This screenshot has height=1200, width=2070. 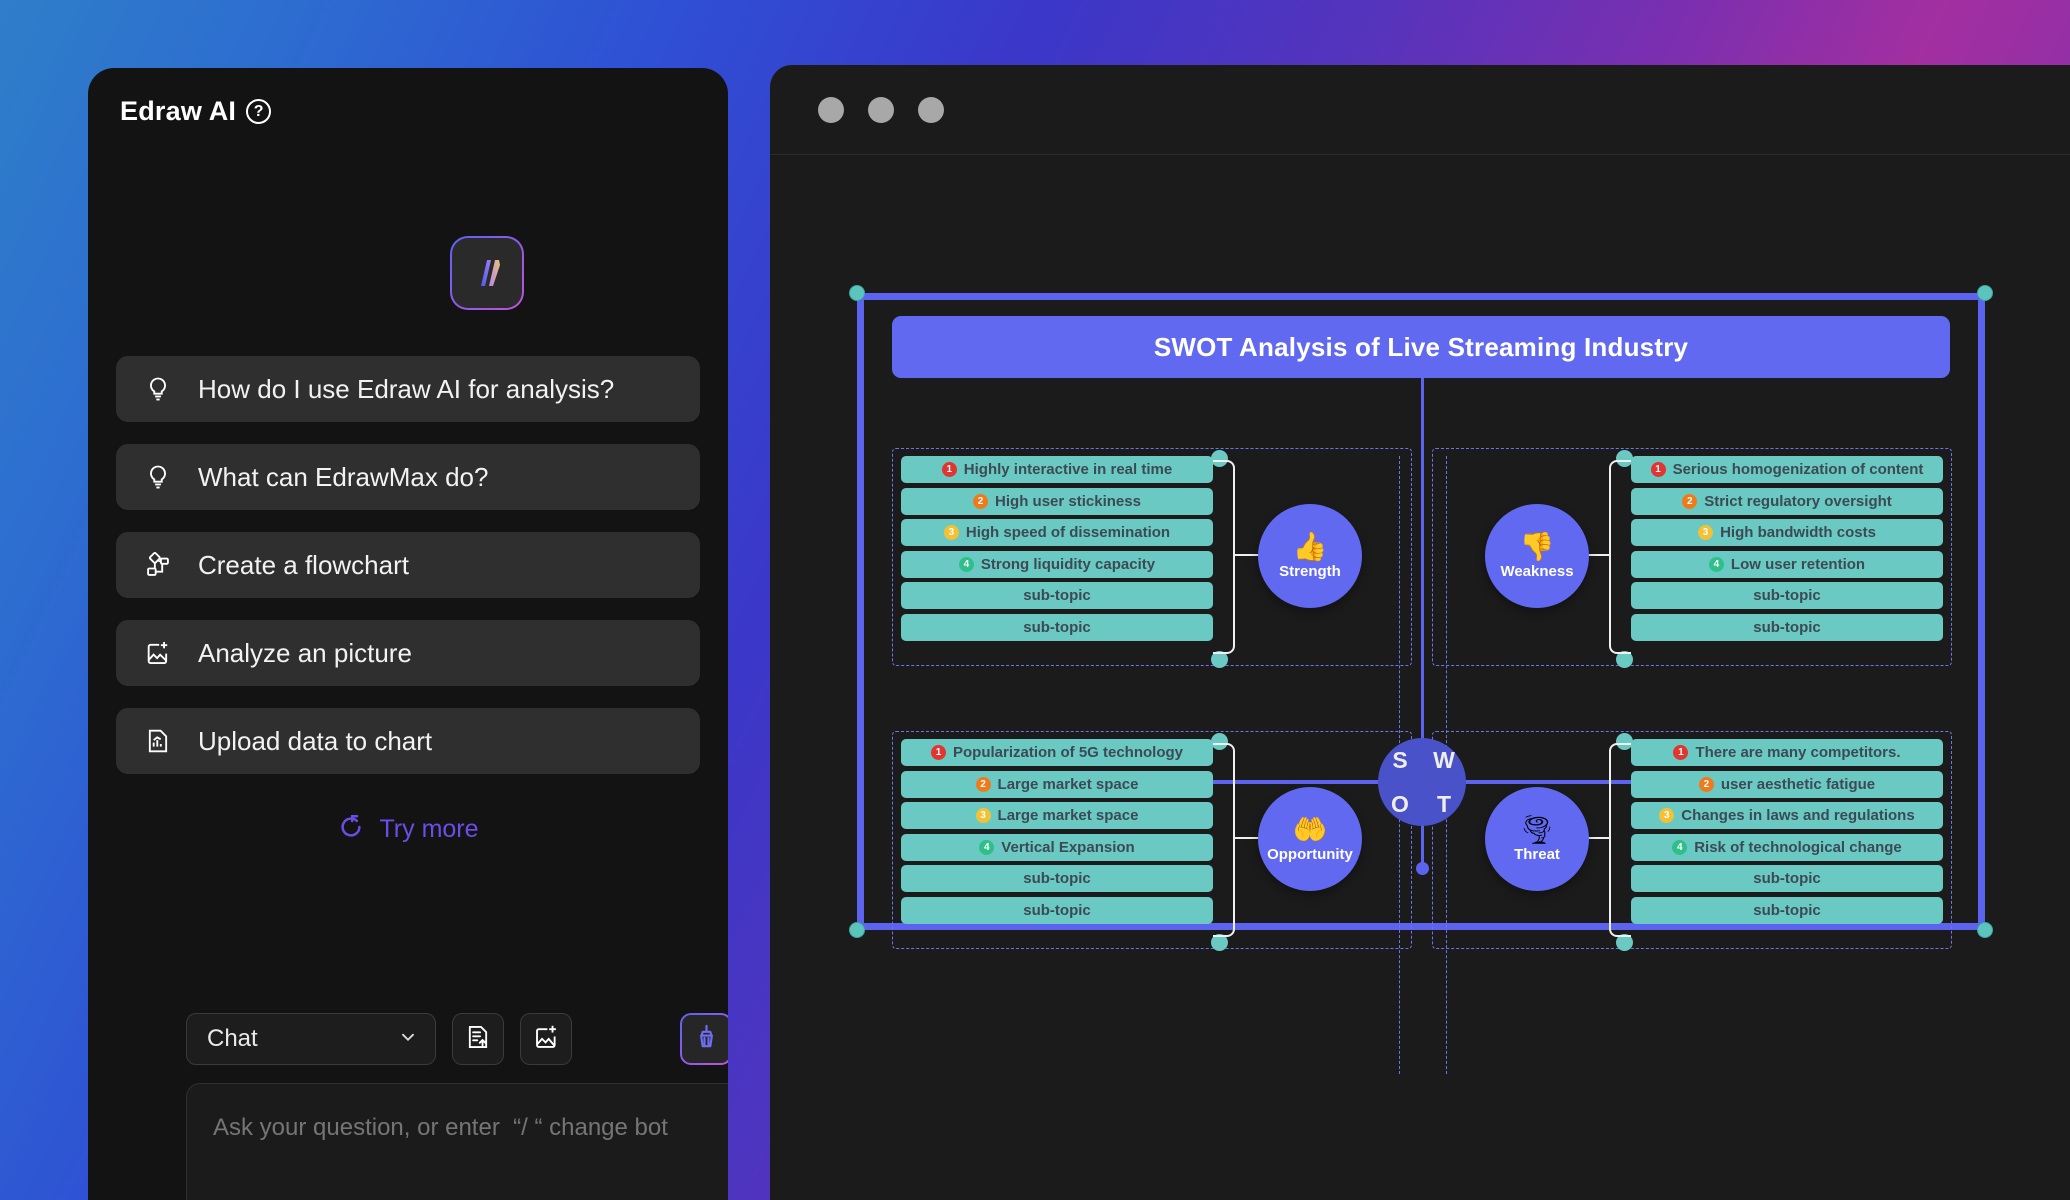 What do you see at coordinates (1310, 829) in the screenshot?
I see `money-hand-icon: 🤲` at bounding box center [1310, 829].